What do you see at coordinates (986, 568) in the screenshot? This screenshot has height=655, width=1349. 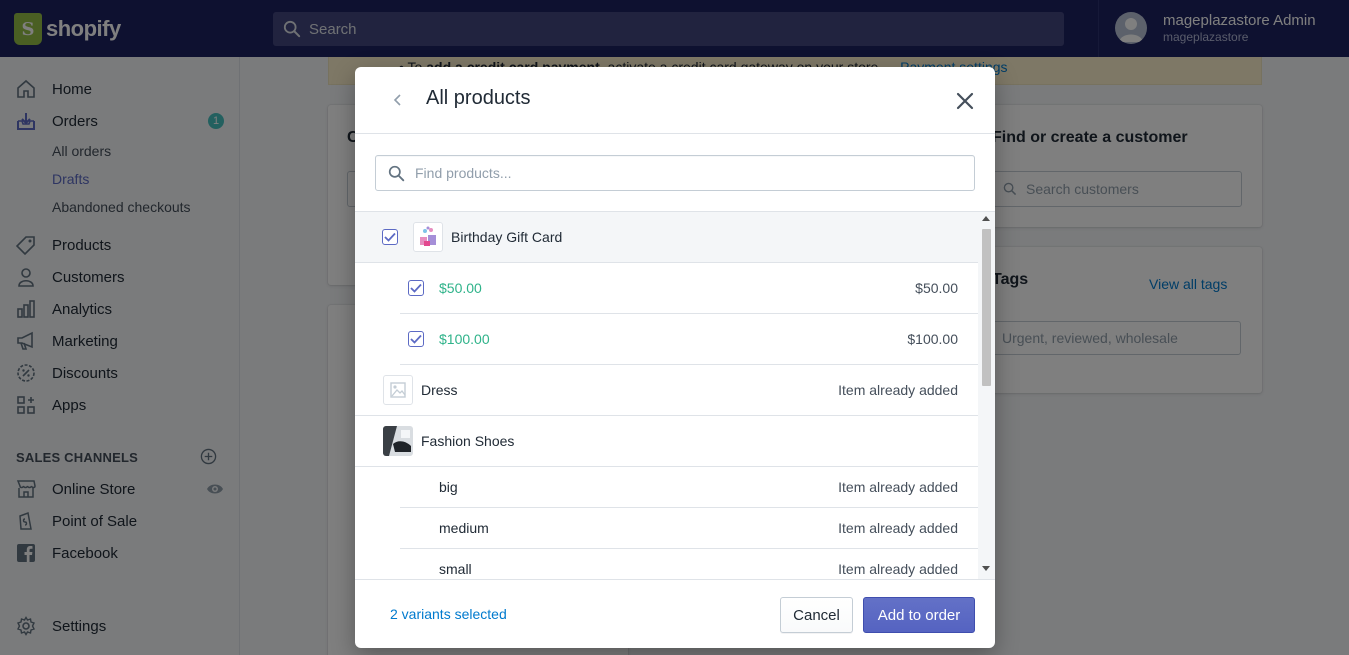 I see `scroll-down-arrow-icon` at bounding box center [986, 568].